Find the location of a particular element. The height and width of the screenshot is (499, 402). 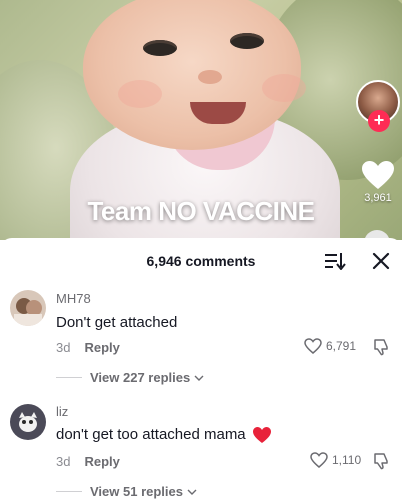

view-replies-button: View 227 replies is located at coordinates (130, 377).